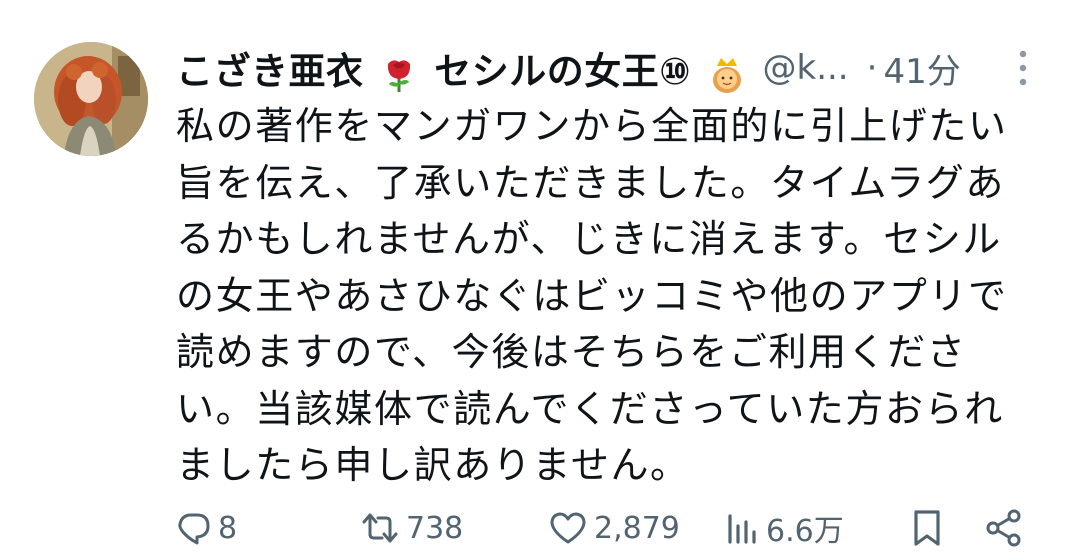 Image resolution: width=1080 pixels, height=552 pixels. I want to click on bookmark-icon, so click(927, 528).